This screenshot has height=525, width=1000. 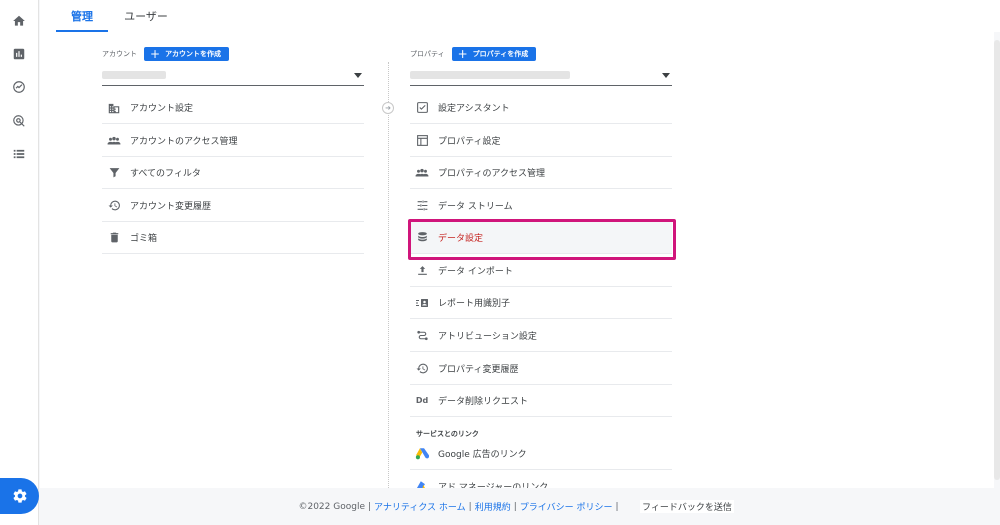 What do you see at coordinates (541, 401) in the screenshot?
I see `property-item-data-deletion: Dd データ削除リクエスト` at bounding box center [541, 401].